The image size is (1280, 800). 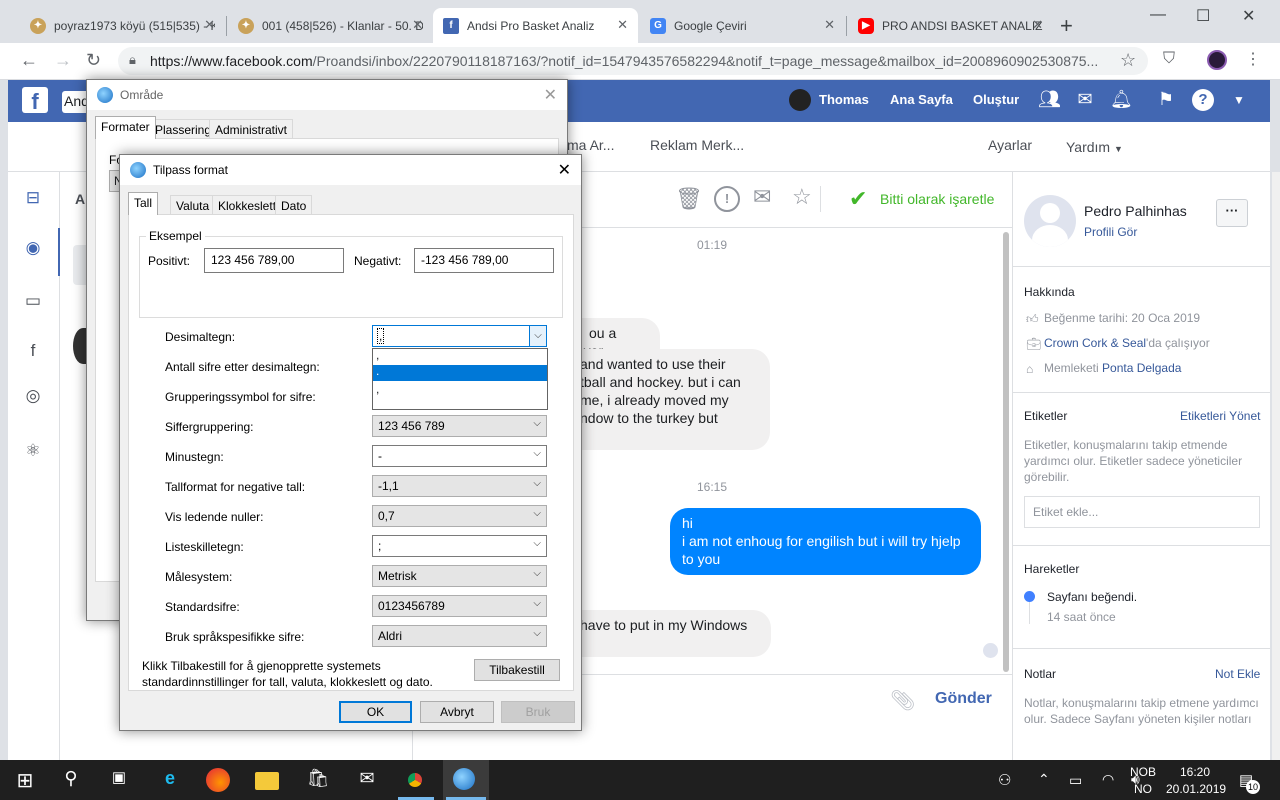 What do you see at coordinates (1169, 59) in the screenshot?
I see `shield-extension-icon: ⛉` at bounding box center [1169, 59].